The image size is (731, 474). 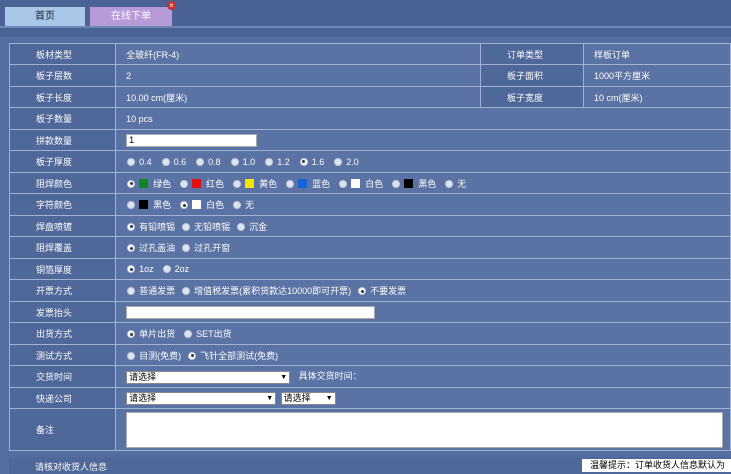 I want to click on remarks-textarea, so click(x=425, y=429).